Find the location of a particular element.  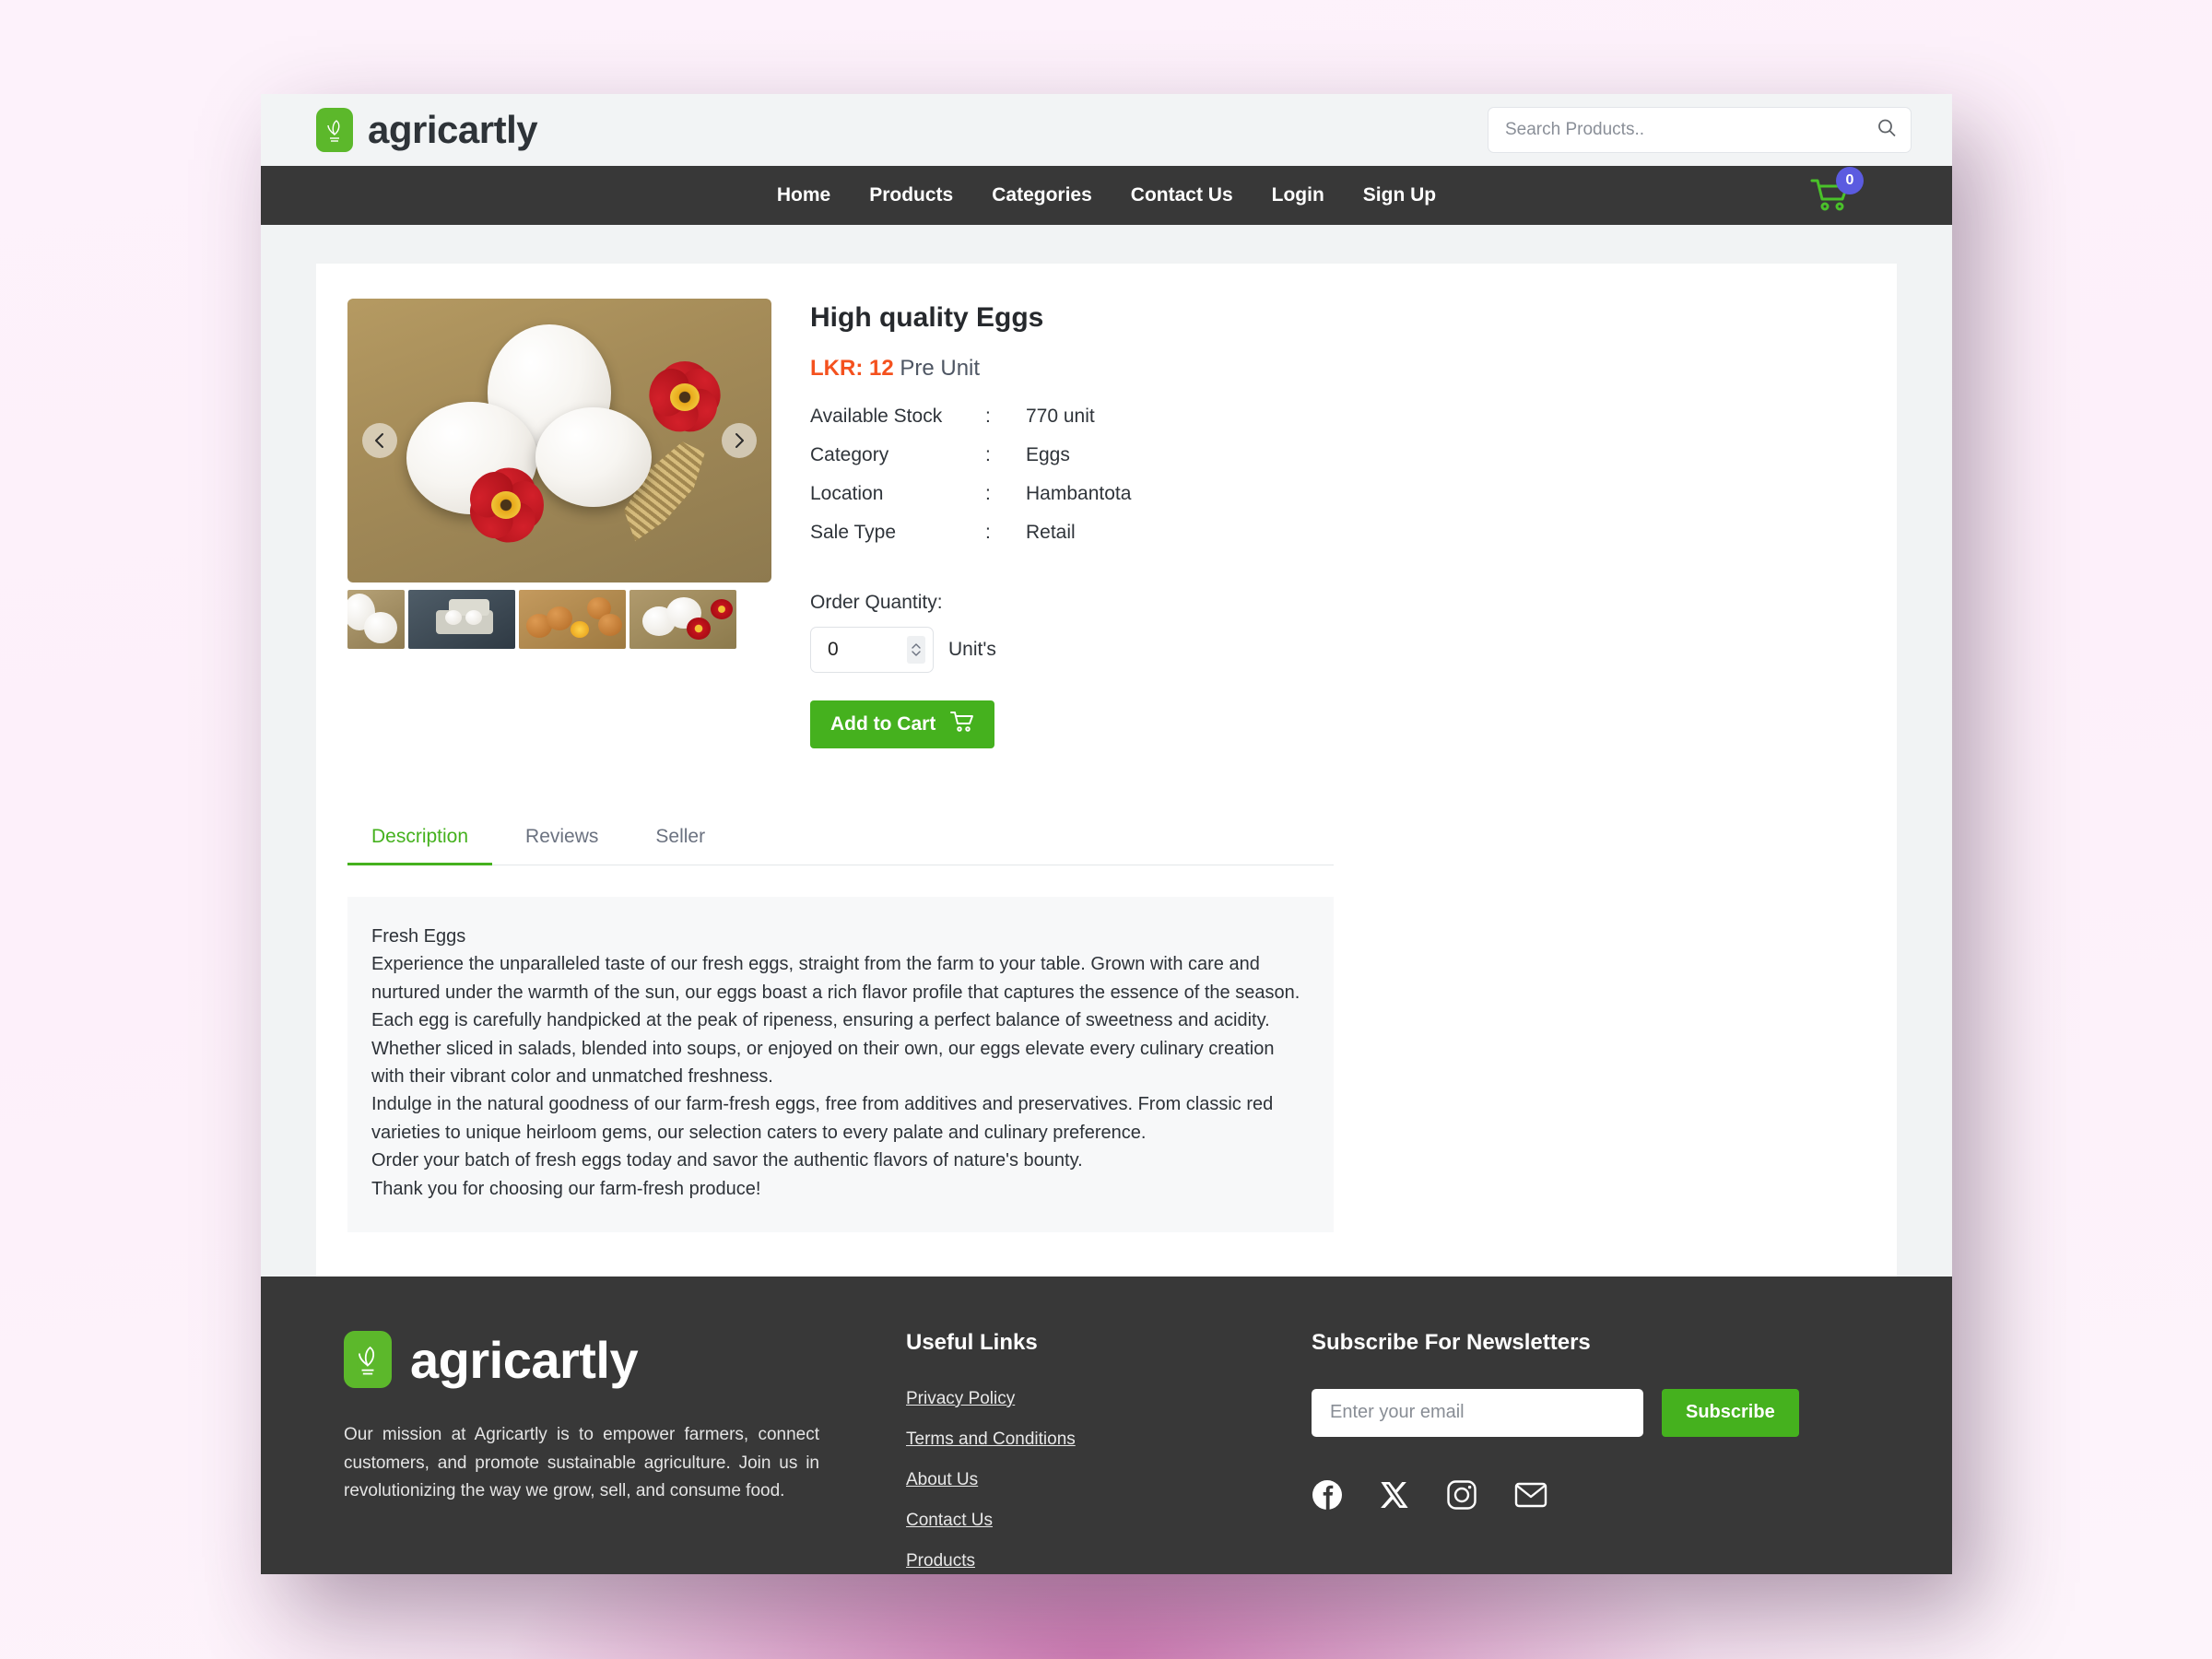

table-row: Sale Type : Retail is located at coordinates (970, 541).